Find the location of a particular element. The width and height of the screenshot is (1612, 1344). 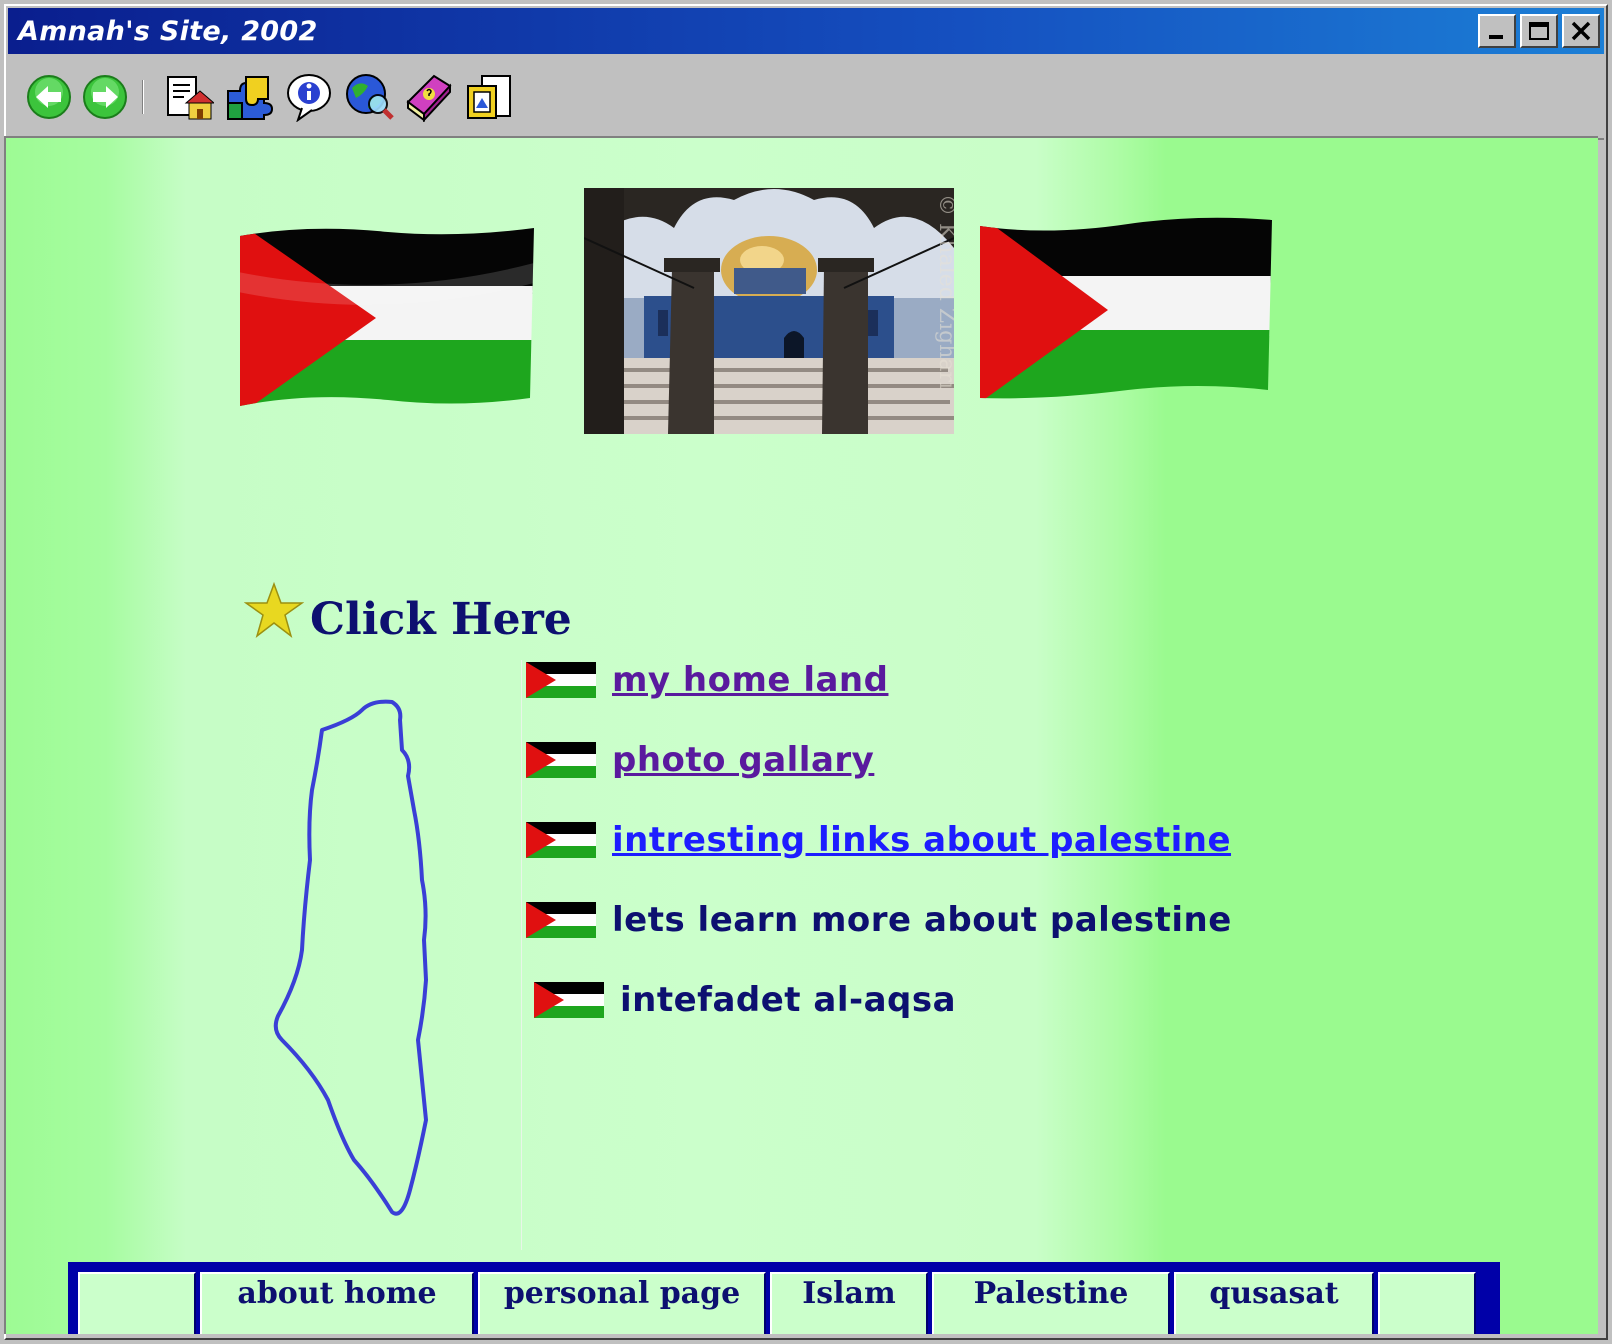

list-item: intresting links about palestine is located at coordinates (878, 840).